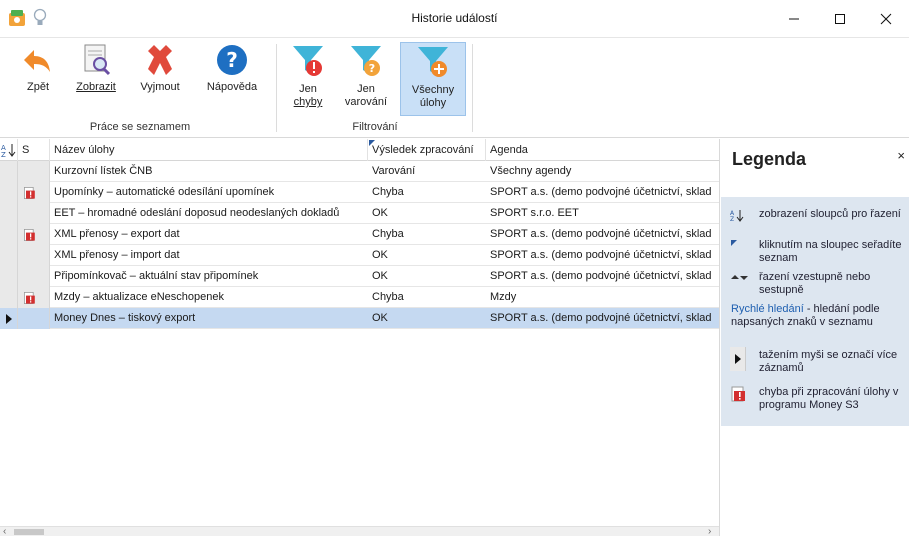  I want to click on legend-item-text: zobrazení sloupců pro řazení, so click(830, 214).